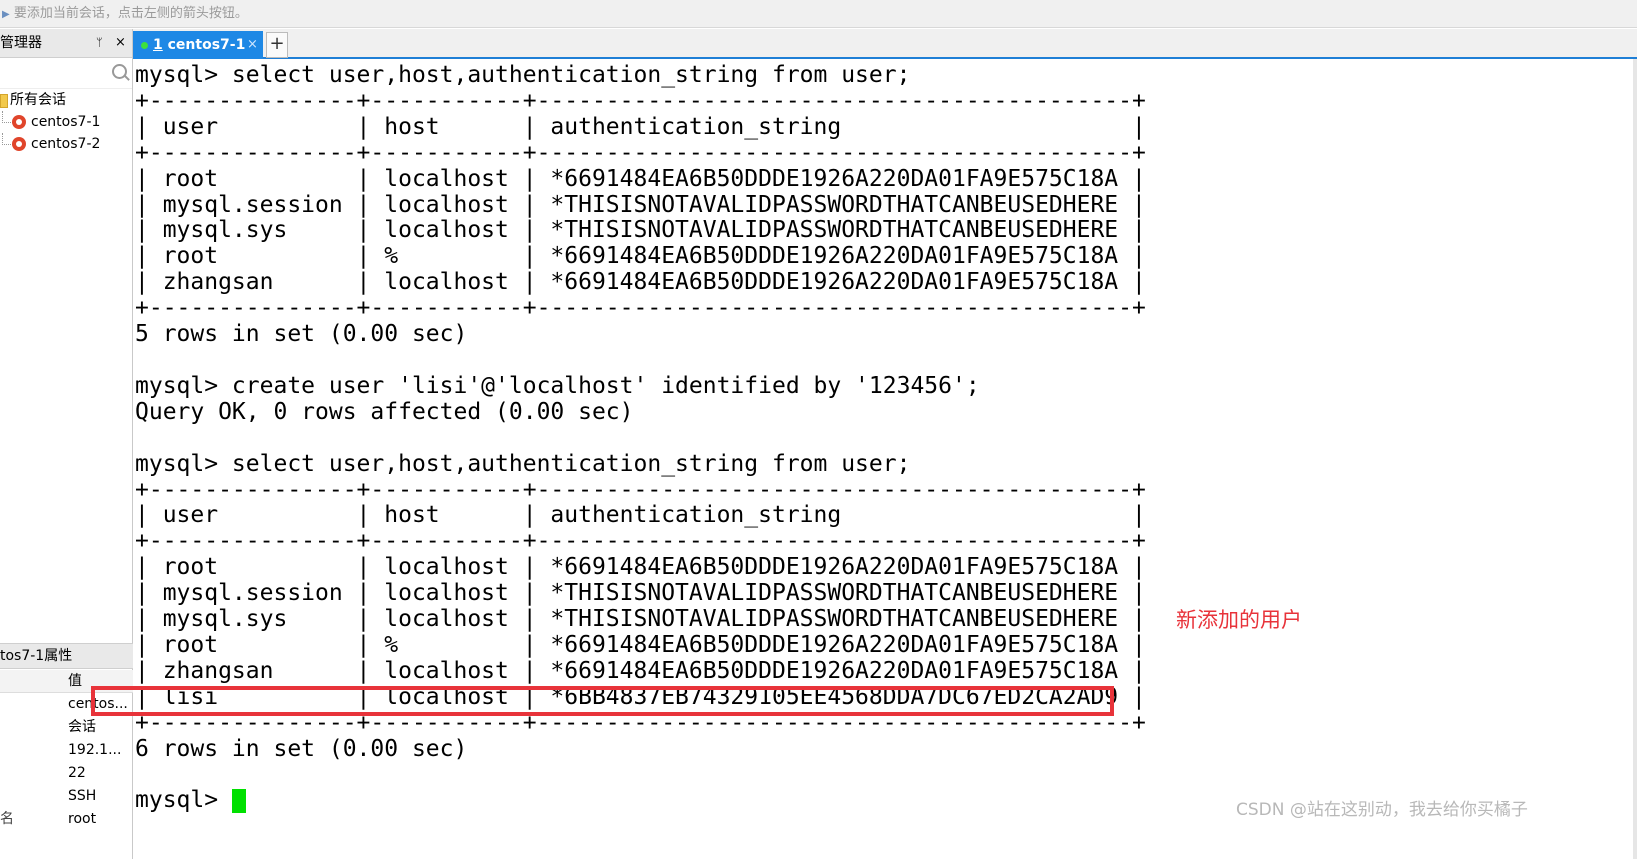  What do you see at coordinates (66, 73) in the screenshot?
I see `session-search` at bounding box center [66, 73].